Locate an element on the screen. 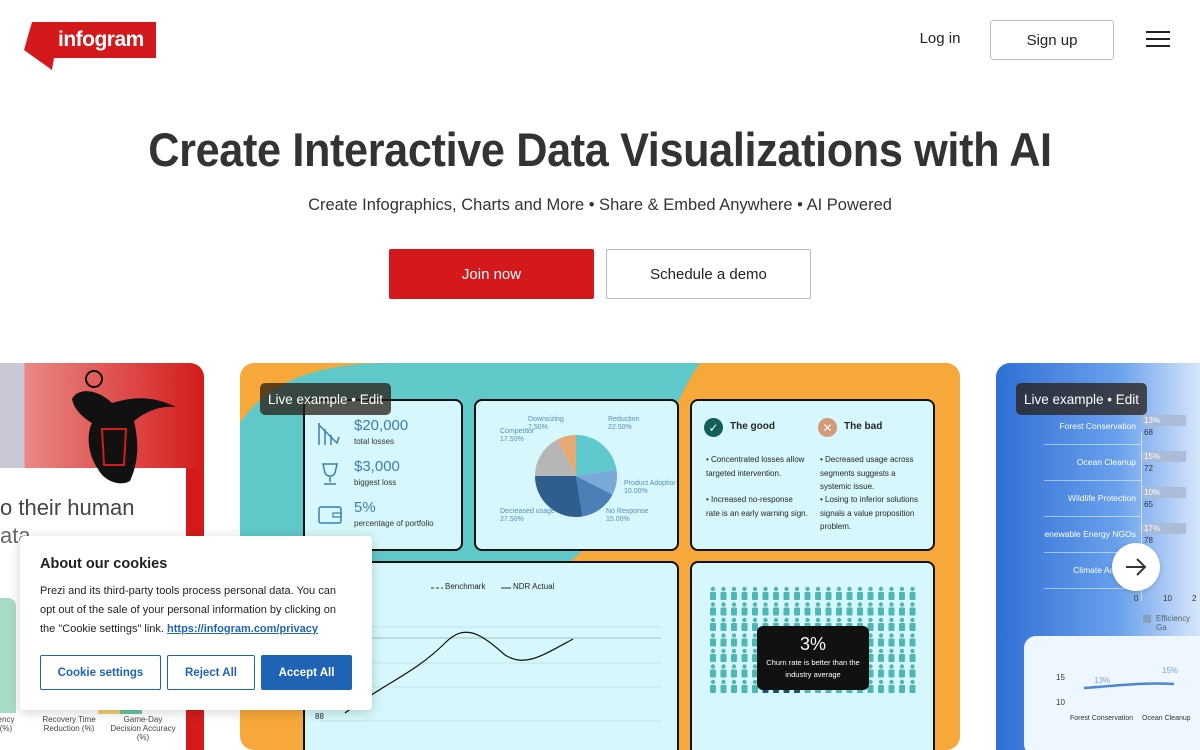  row-pct: 15% is located at coordinates (1152, 456).